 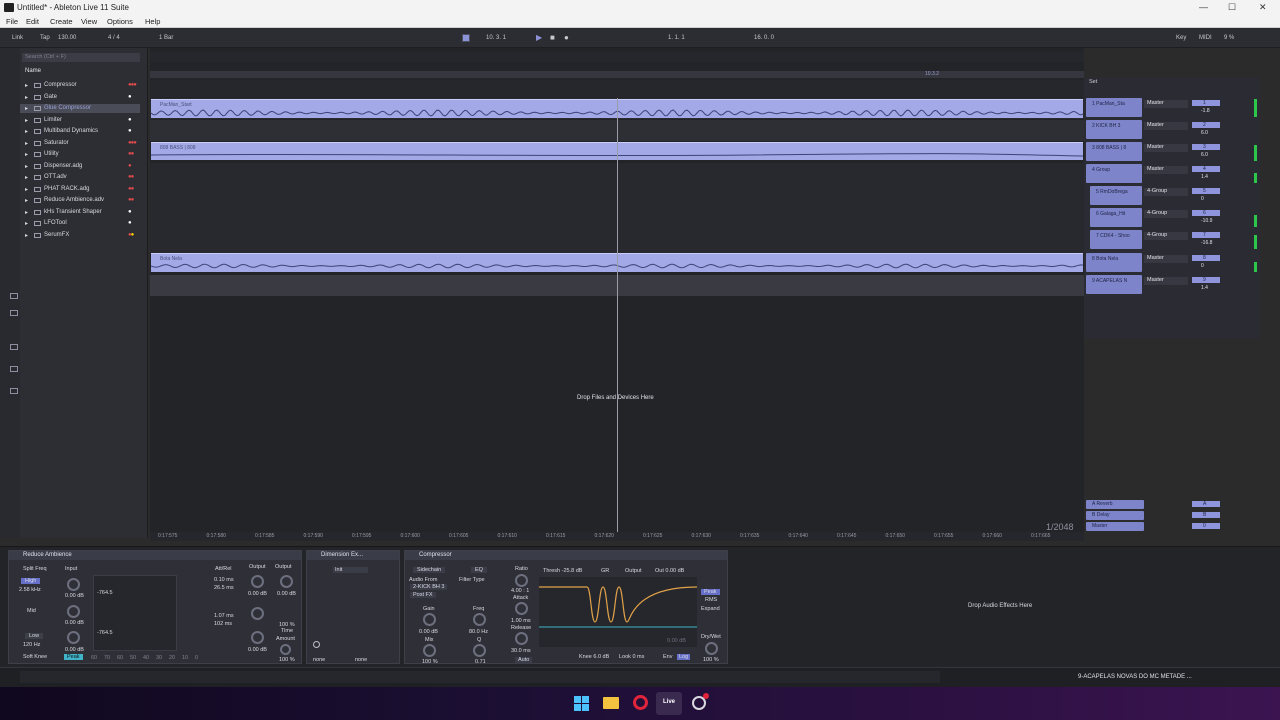 I want to click on mixer-track-header: 7 CDK4 - Shoo, so click(x=1116, y=239).